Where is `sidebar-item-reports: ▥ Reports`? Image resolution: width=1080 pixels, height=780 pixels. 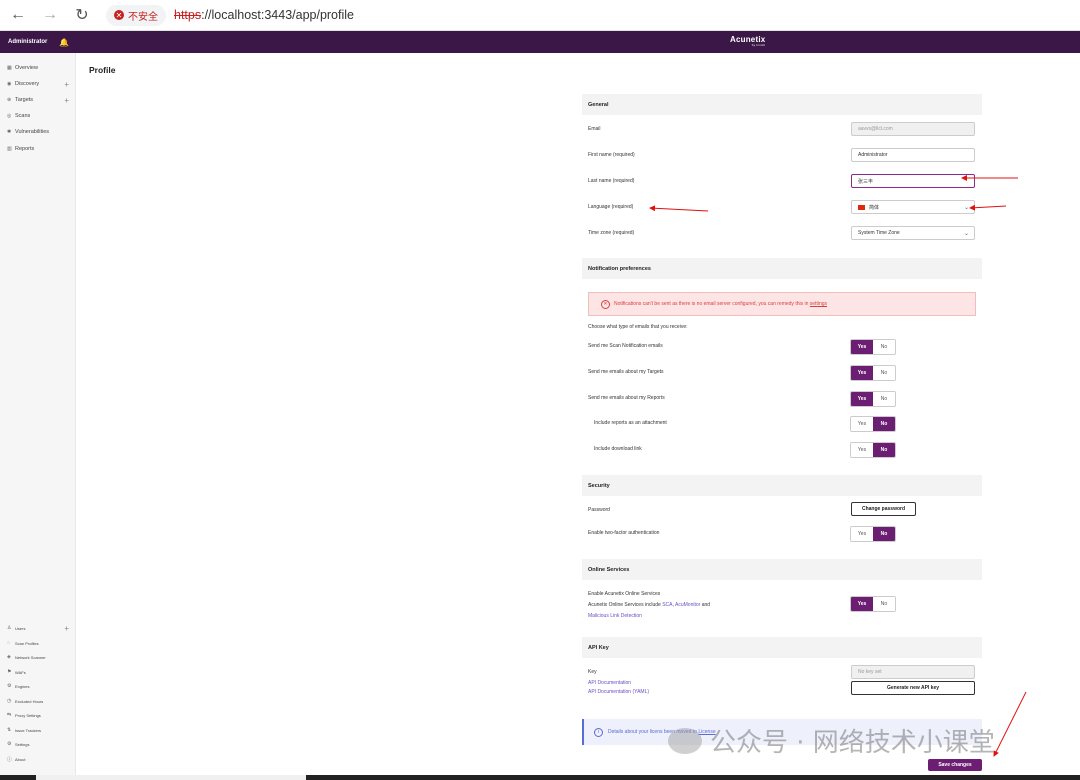 sidebar-item-reports: ▥ Reports is located at coordinates (39, 149).